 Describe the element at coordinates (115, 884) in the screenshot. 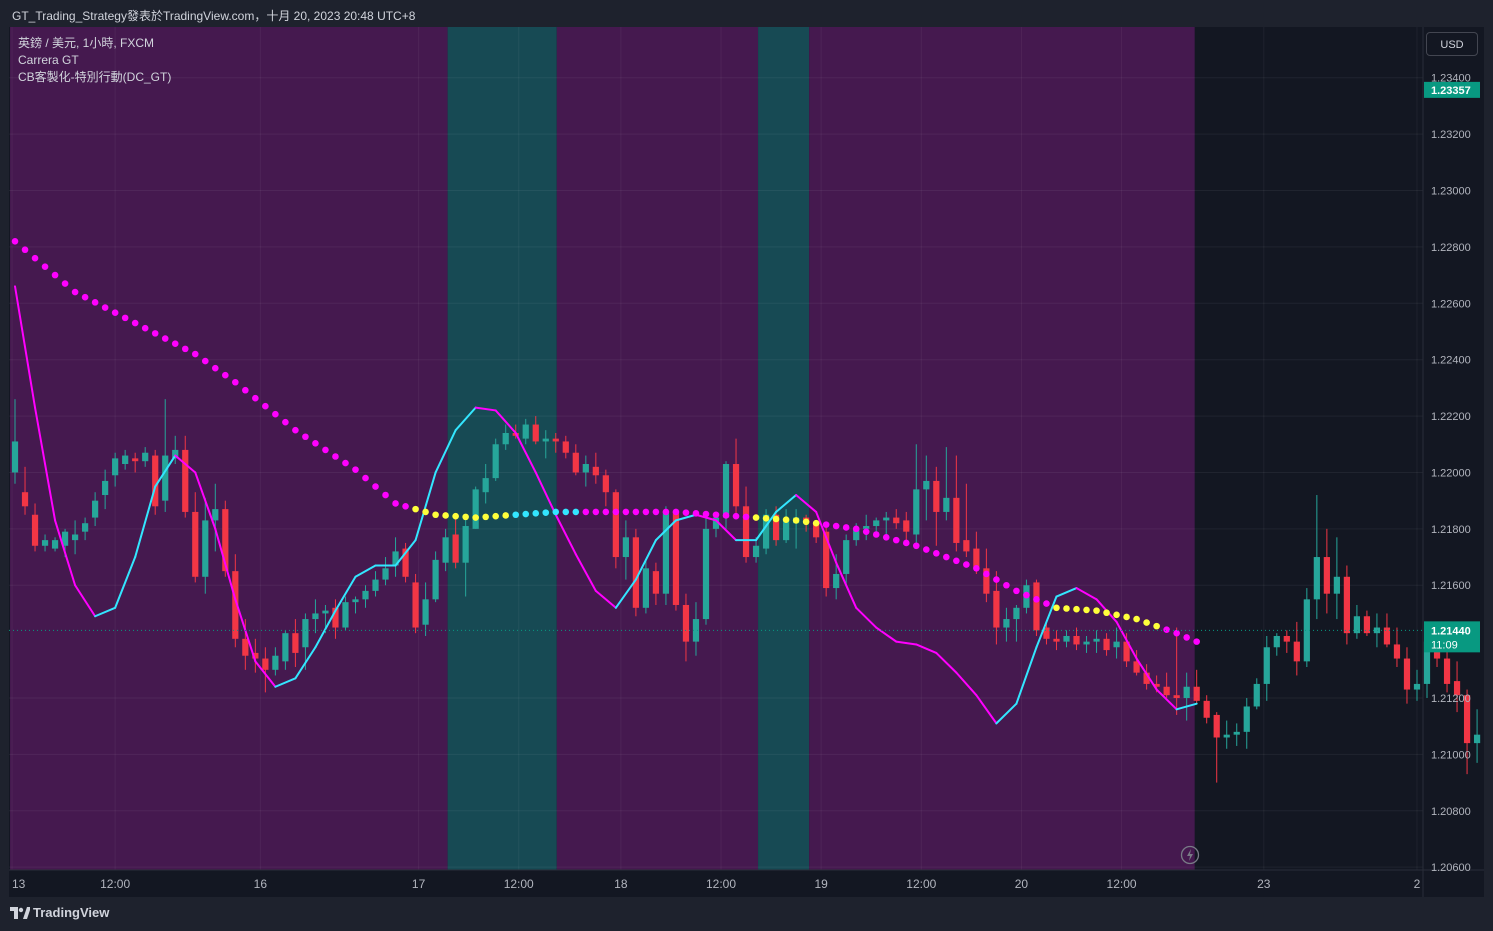

I see `x-tick-label: 12:00` at that location.